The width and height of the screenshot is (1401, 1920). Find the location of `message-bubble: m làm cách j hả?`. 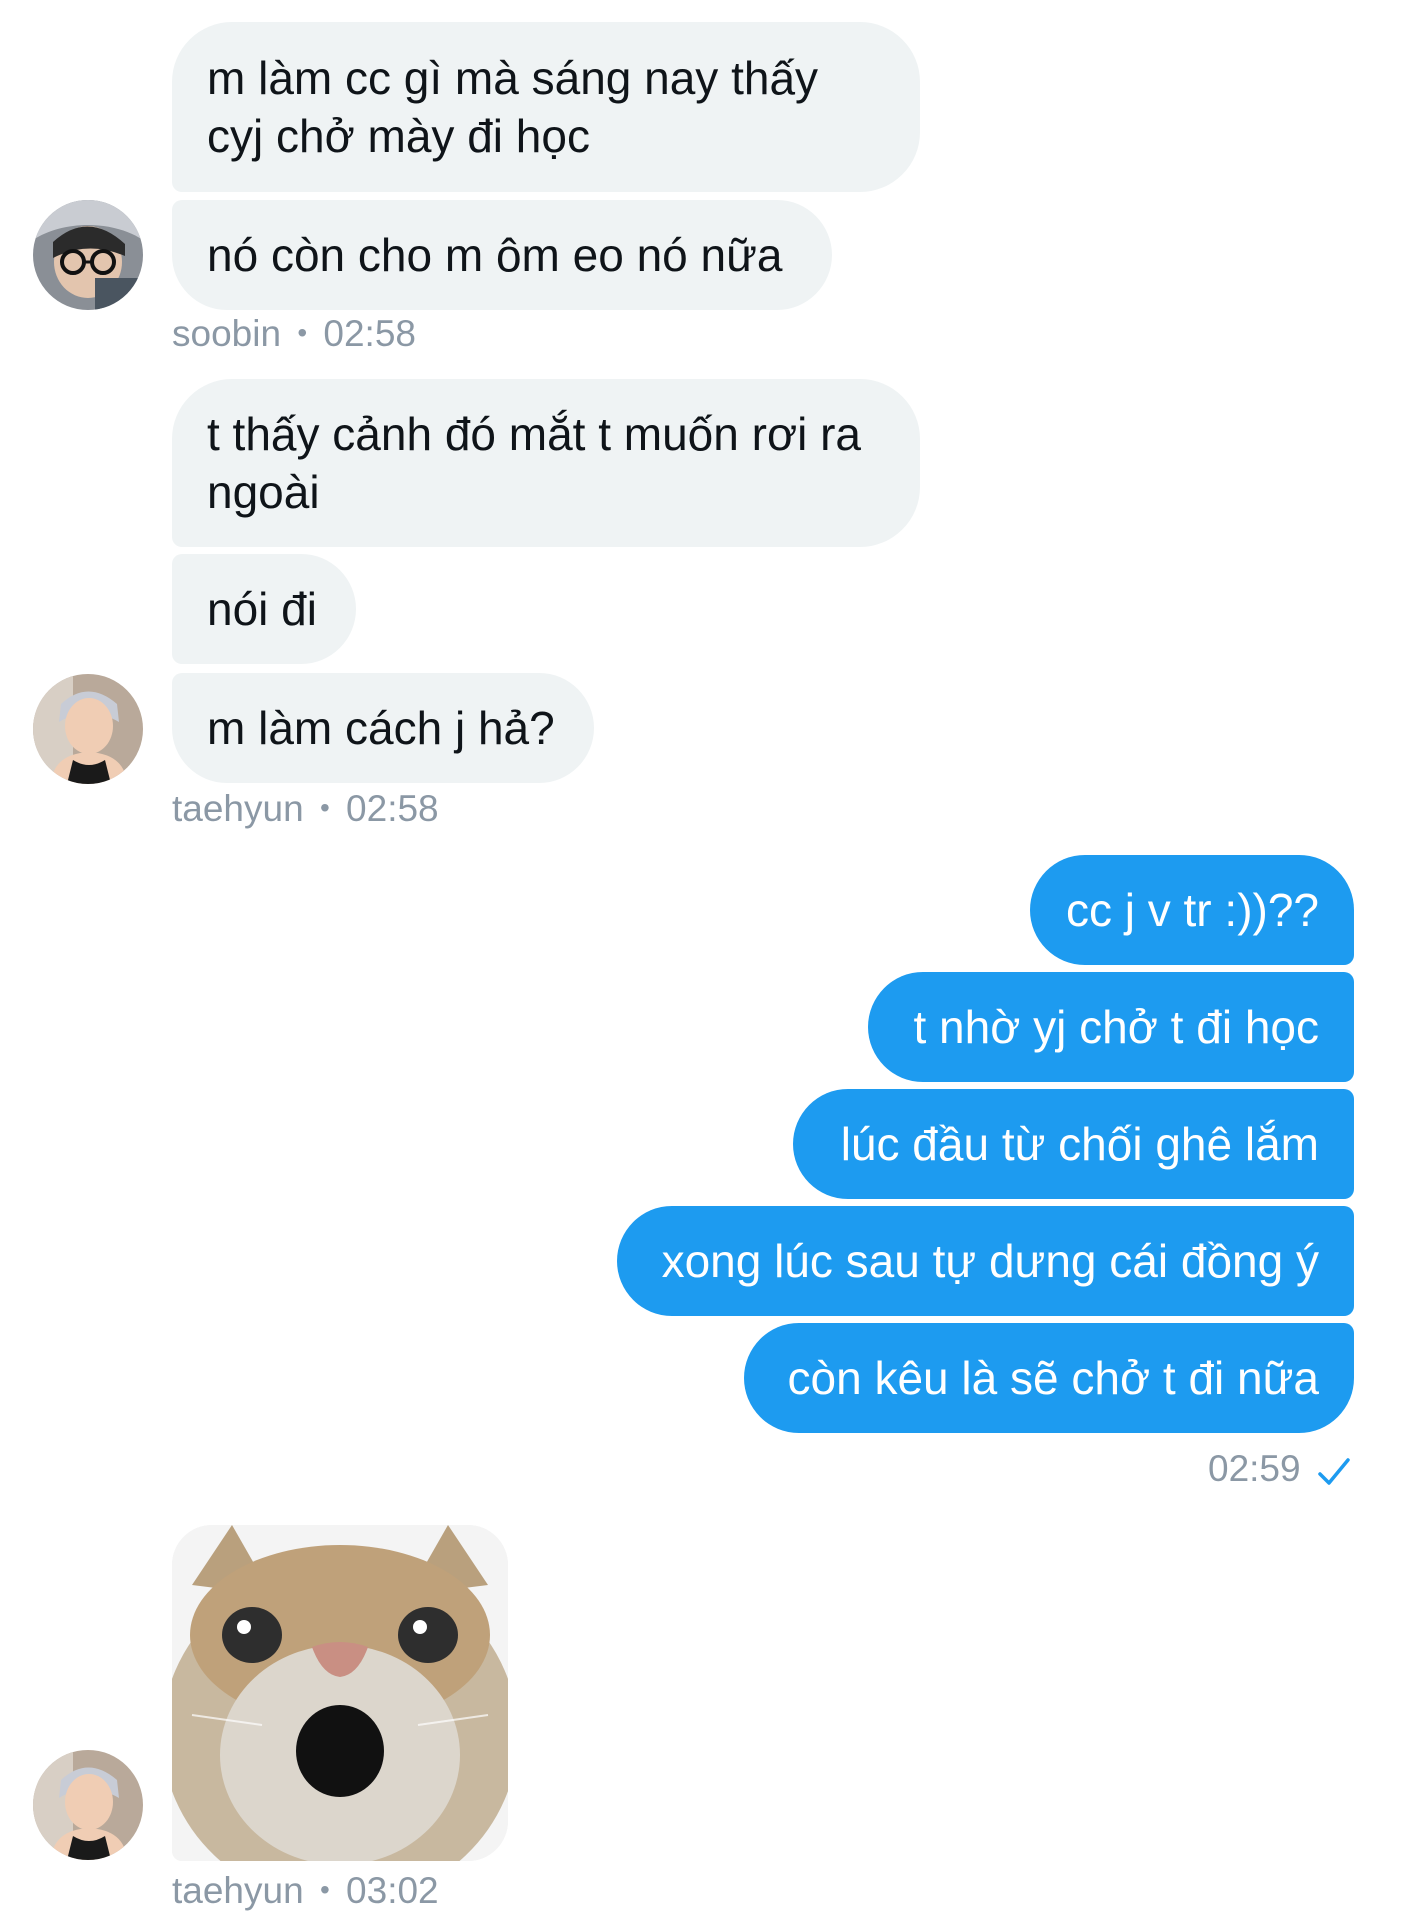

message-bubble: m làm cách j hả? is located at coordinates (383, 728).